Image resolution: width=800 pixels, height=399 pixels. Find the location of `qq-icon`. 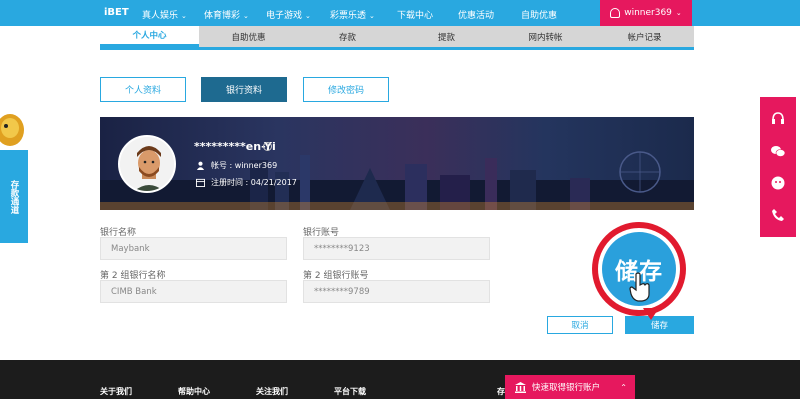

qq-icon is located at coordinates (778, 183).